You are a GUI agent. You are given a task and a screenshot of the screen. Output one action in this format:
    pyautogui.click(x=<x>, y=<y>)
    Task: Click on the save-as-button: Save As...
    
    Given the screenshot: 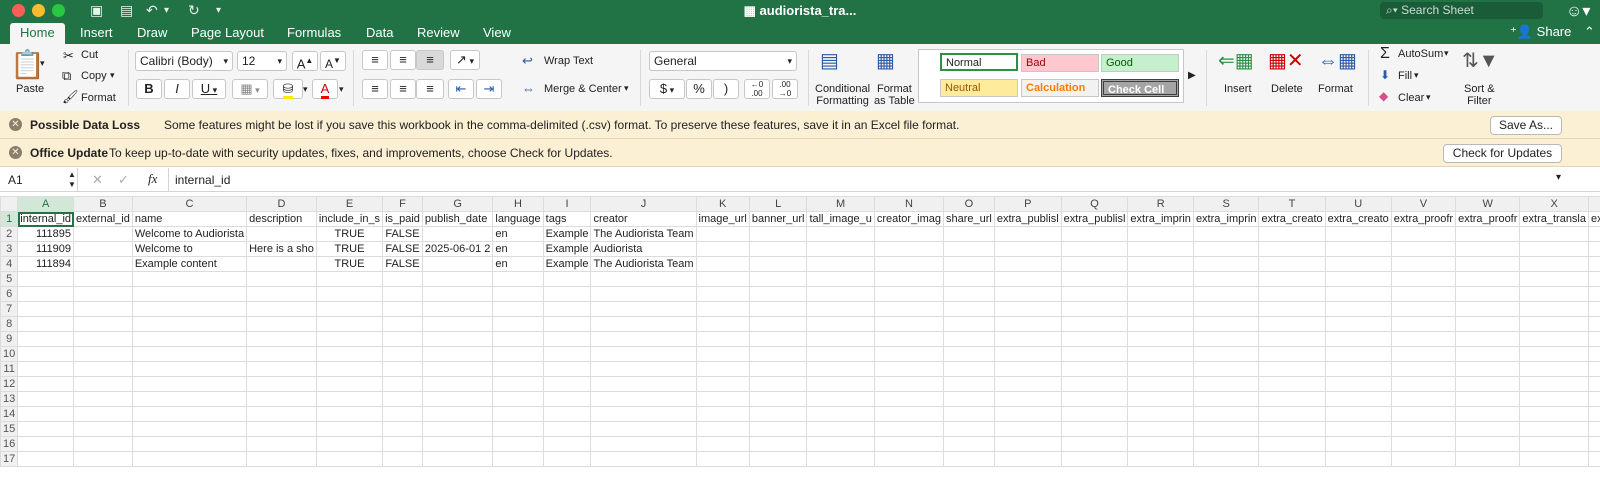 What is the action you would take?
    pyautogui.click(x=1526, y=125)
    